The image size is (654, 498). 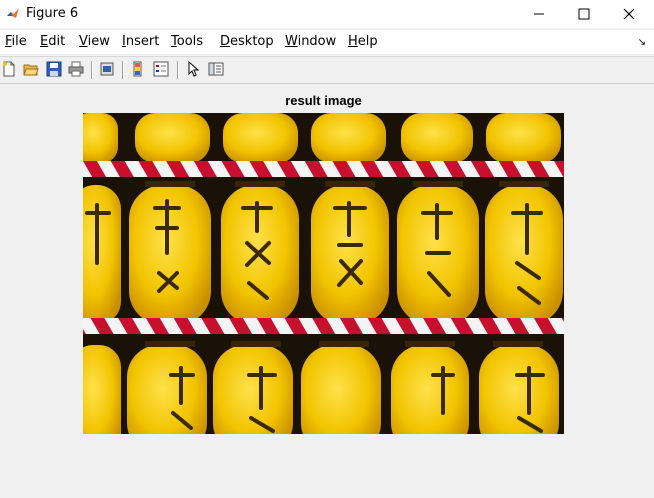 What do you see at coordinates (323, 100) in the screenshot?
I see `axes-title: result image` at bounding box center [323, 100].